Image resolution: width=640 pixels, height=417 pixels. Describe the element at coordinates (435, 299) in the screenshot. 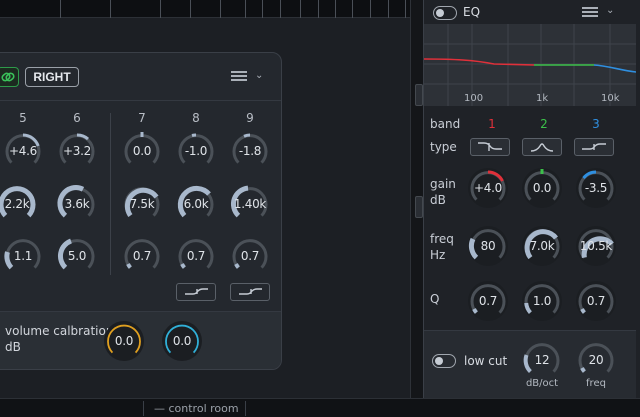

I see `q-row-label: Q` at that location.